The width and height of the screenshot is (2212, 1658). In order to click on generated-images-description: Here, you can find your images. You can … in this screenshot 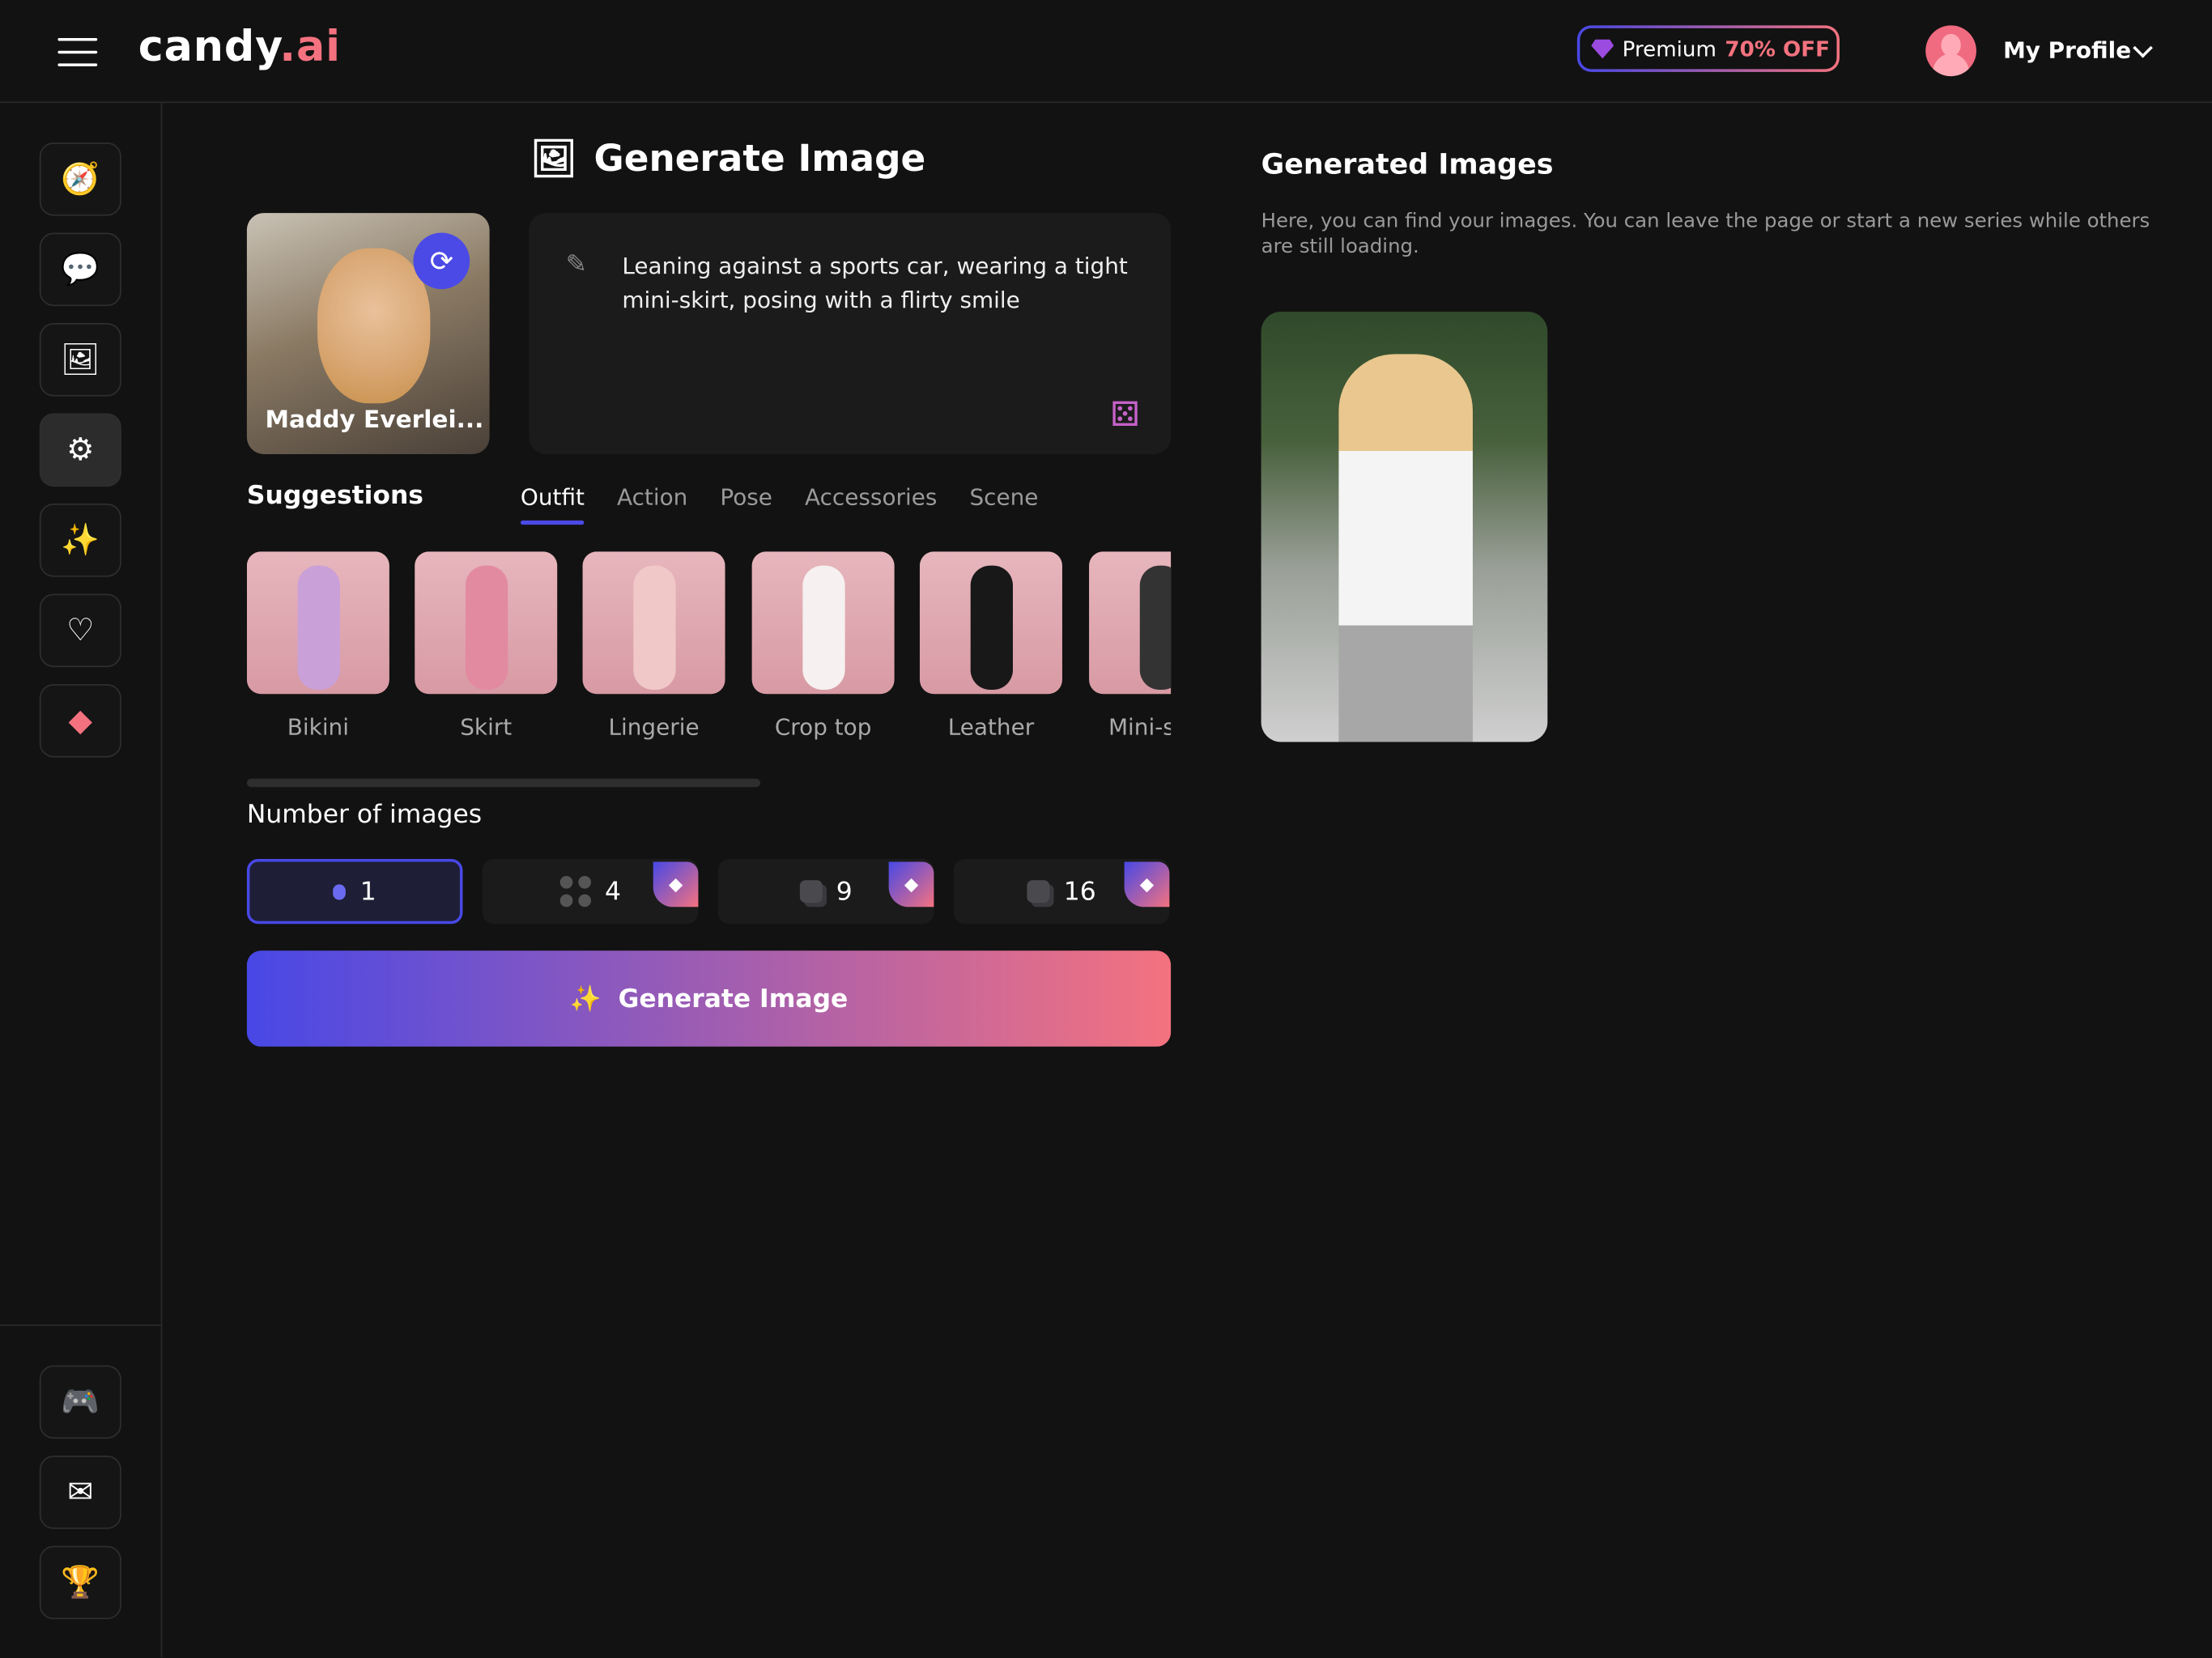, I will do `click(1706, 234)`.